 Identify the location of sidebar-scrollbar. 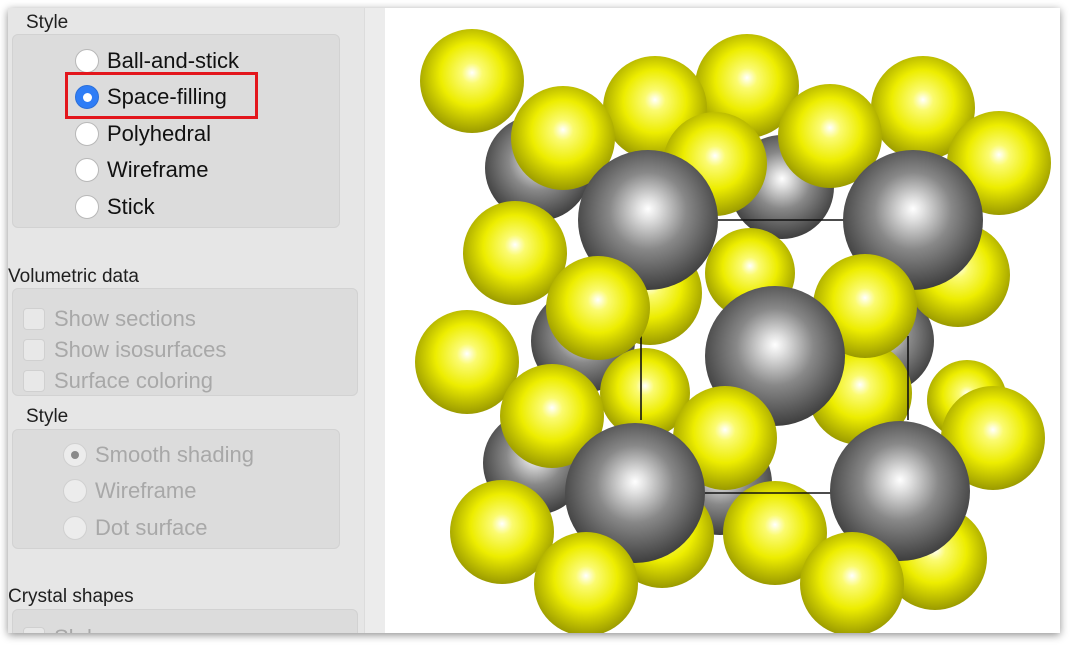
(375, 320).